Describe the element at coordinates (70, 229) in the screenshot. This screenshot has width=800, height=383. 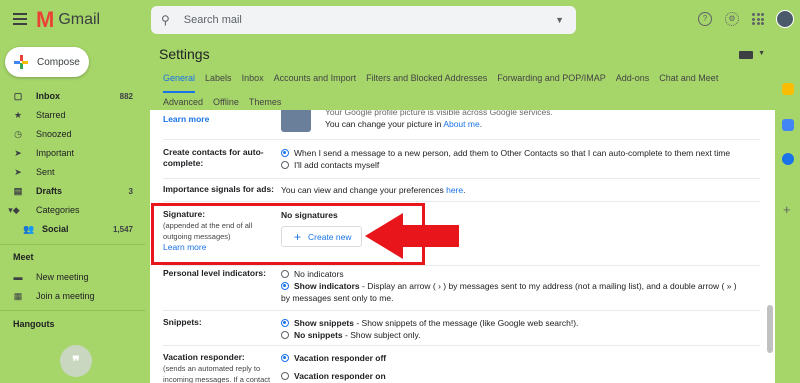
I see `sidebar-item-social: 👥 Social 1,547` at that location.